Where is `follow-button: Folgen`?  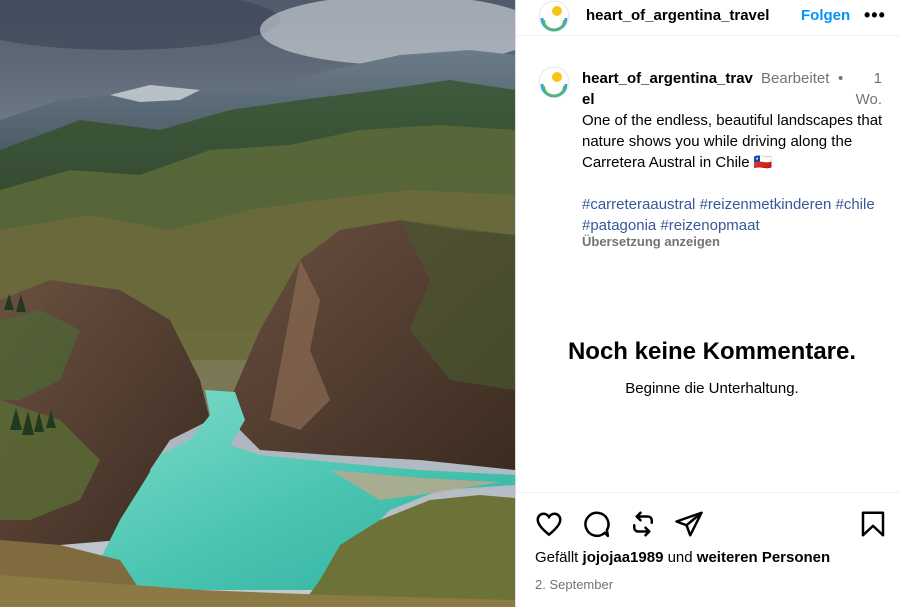
follow-button: Folgen is located at coordinates (825, 15).